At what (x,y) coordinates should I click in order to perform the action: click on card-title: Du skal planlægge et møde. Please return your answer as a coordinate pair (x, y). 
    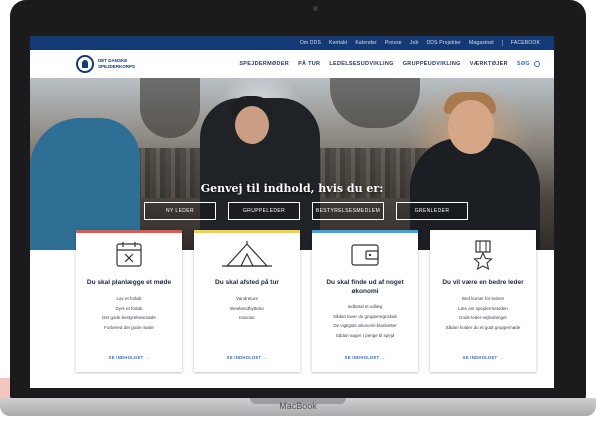
    Looking at the image, I should click on (129, 282).